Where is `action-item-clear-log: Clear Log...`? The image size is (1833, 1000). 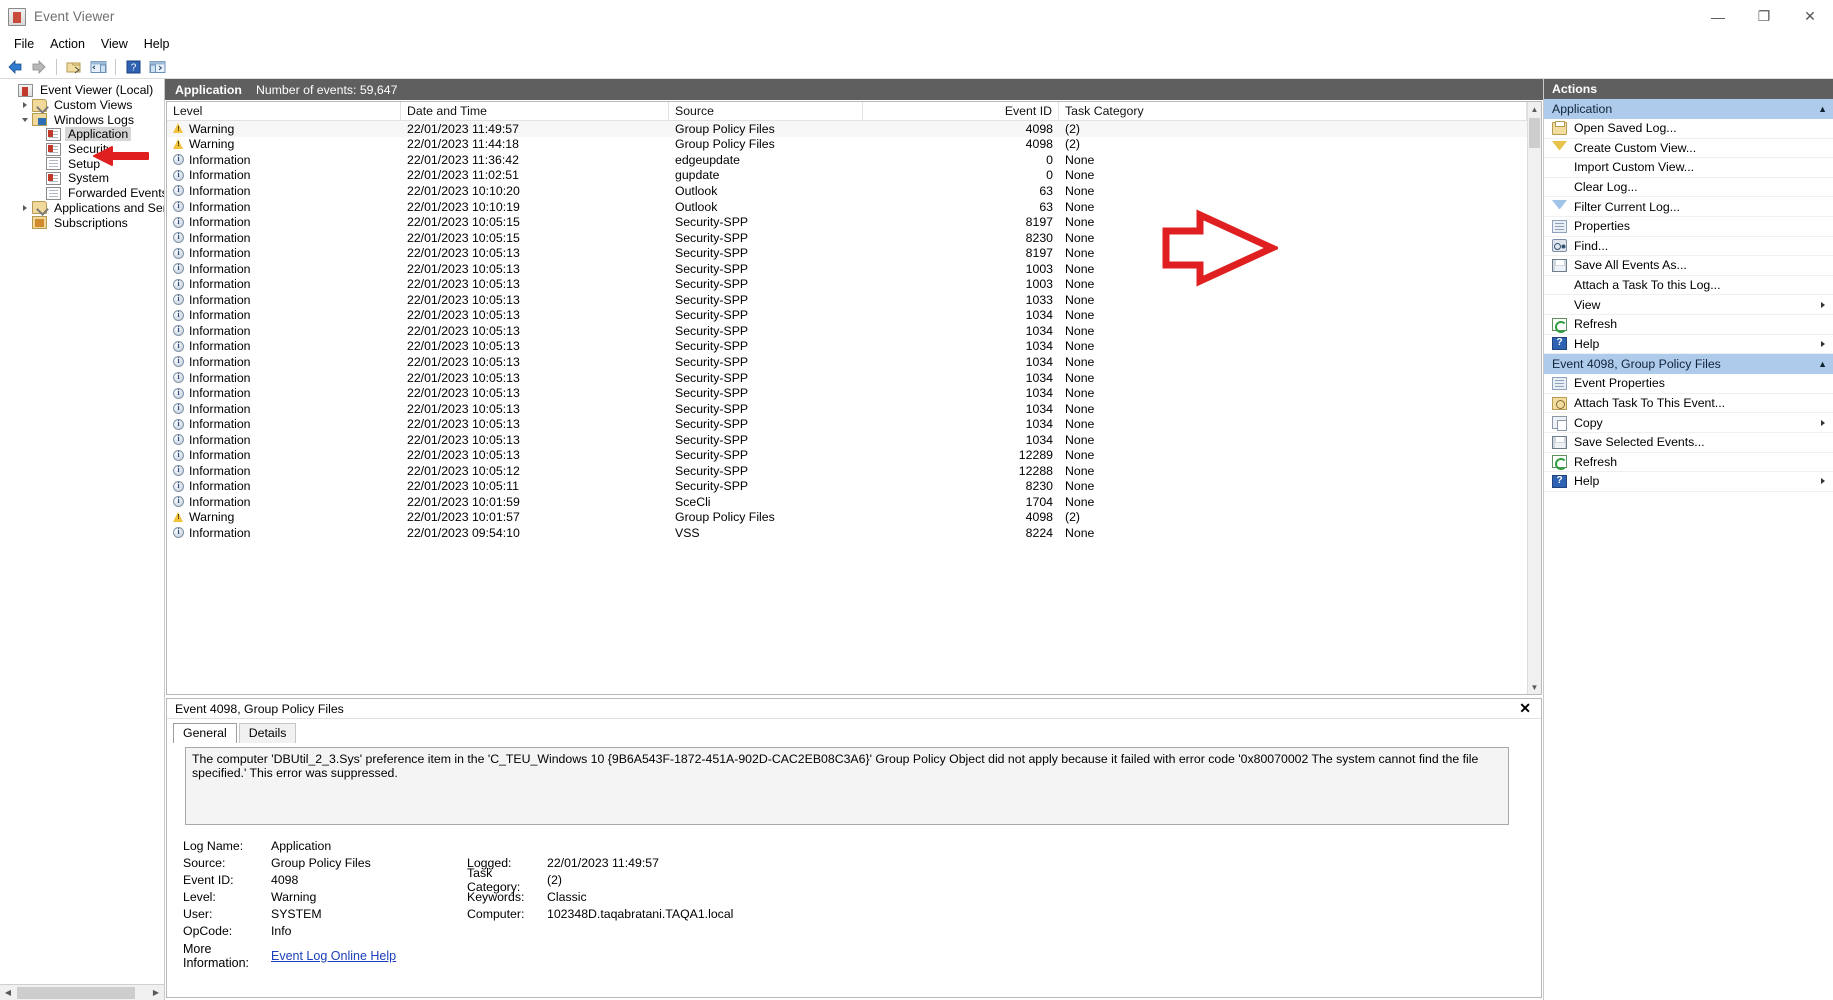 action-item-clear-log: Clear Log... is located at coordinates (1688, 188).